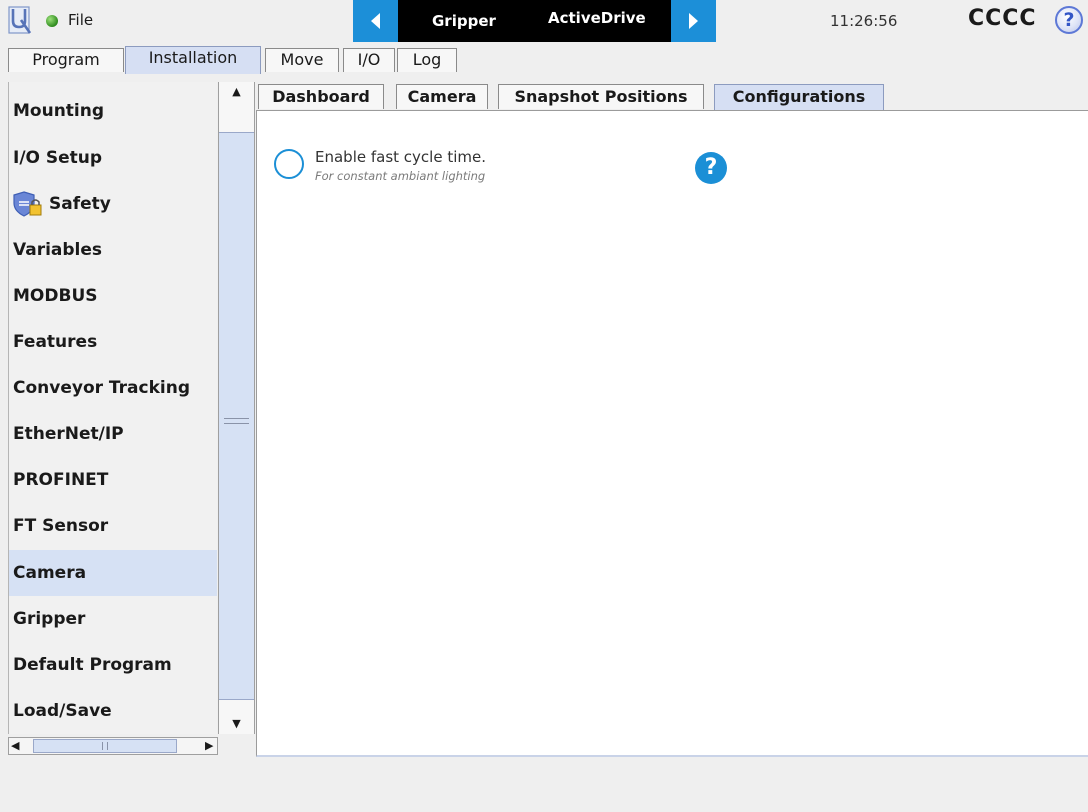  What do you see at coordinates (55, 296) in the screenshot?
I see `sidebar-item-label: MODBUS` at bounding box center [55, 296].